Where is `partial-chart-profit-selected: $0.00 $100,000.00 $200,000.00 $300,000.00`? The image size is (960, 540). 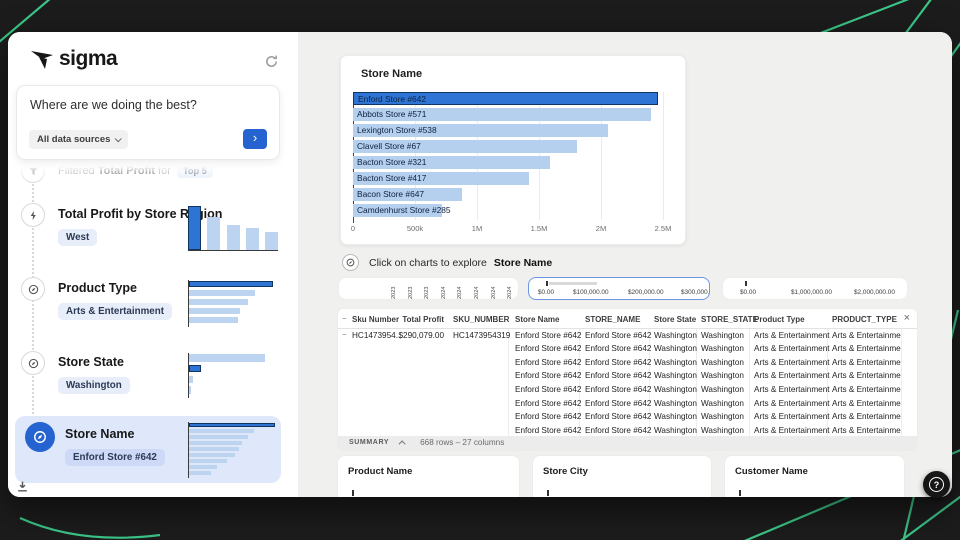 partial-chart-profit-selected: $0.00 $100,000.00 $200,000.00 $300,000.00 is located at coordinates (619, 288).